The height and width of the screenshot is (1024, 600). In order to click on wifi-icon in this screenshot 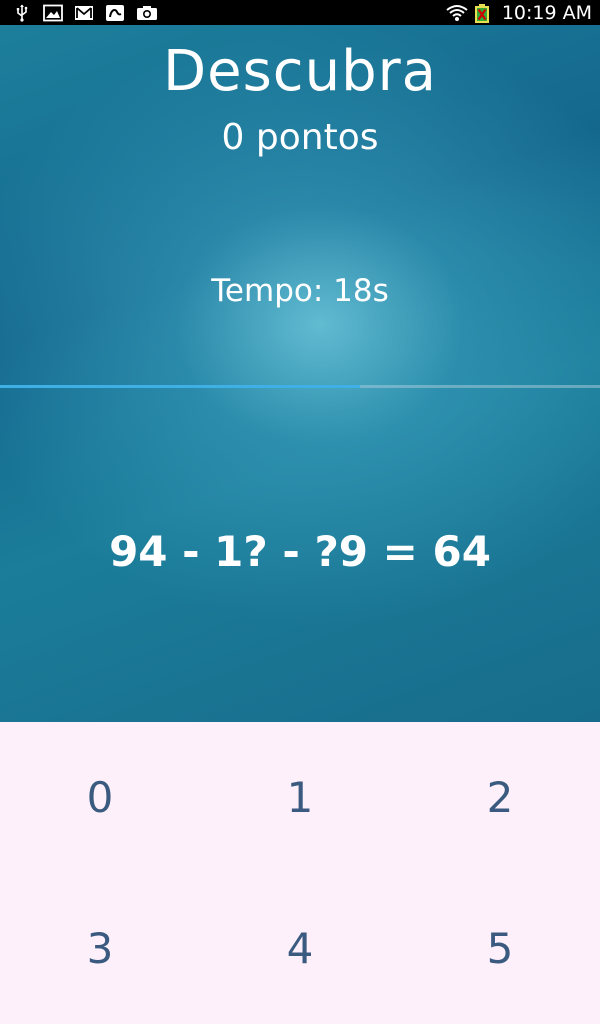, I will do `click(457, 13)`.